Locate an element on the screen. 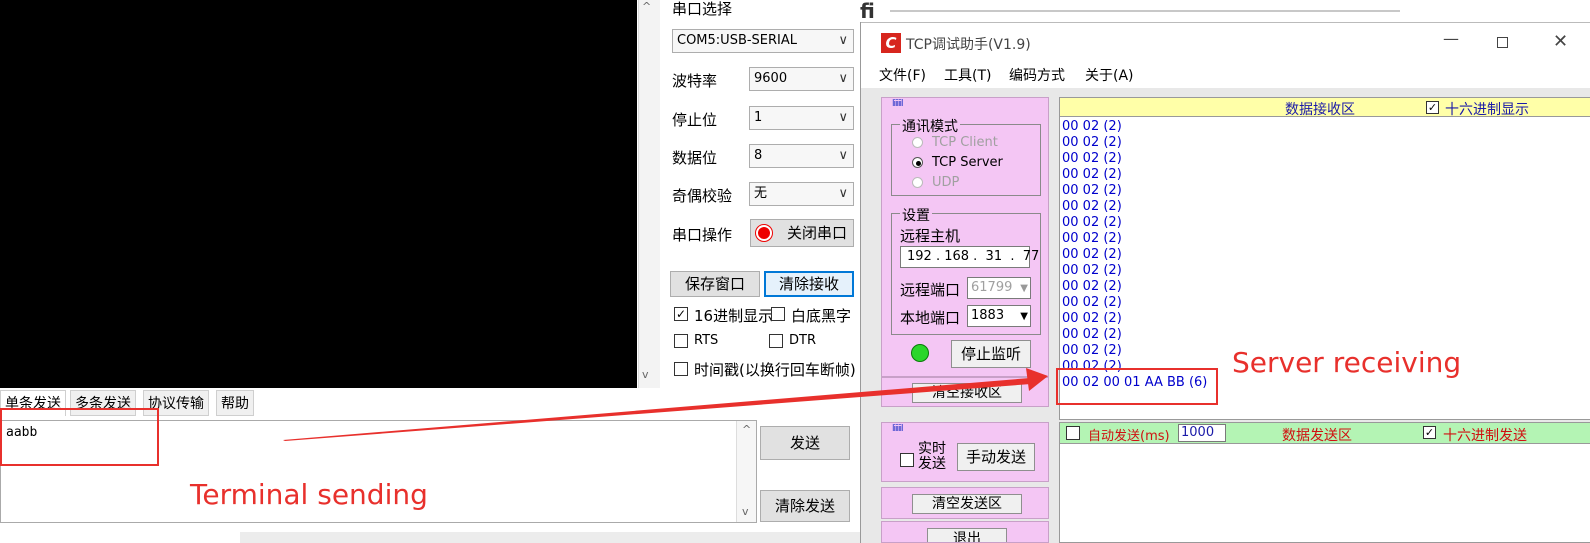  terminal-annotation: Terminal sending is located at coordinates (309, 494).